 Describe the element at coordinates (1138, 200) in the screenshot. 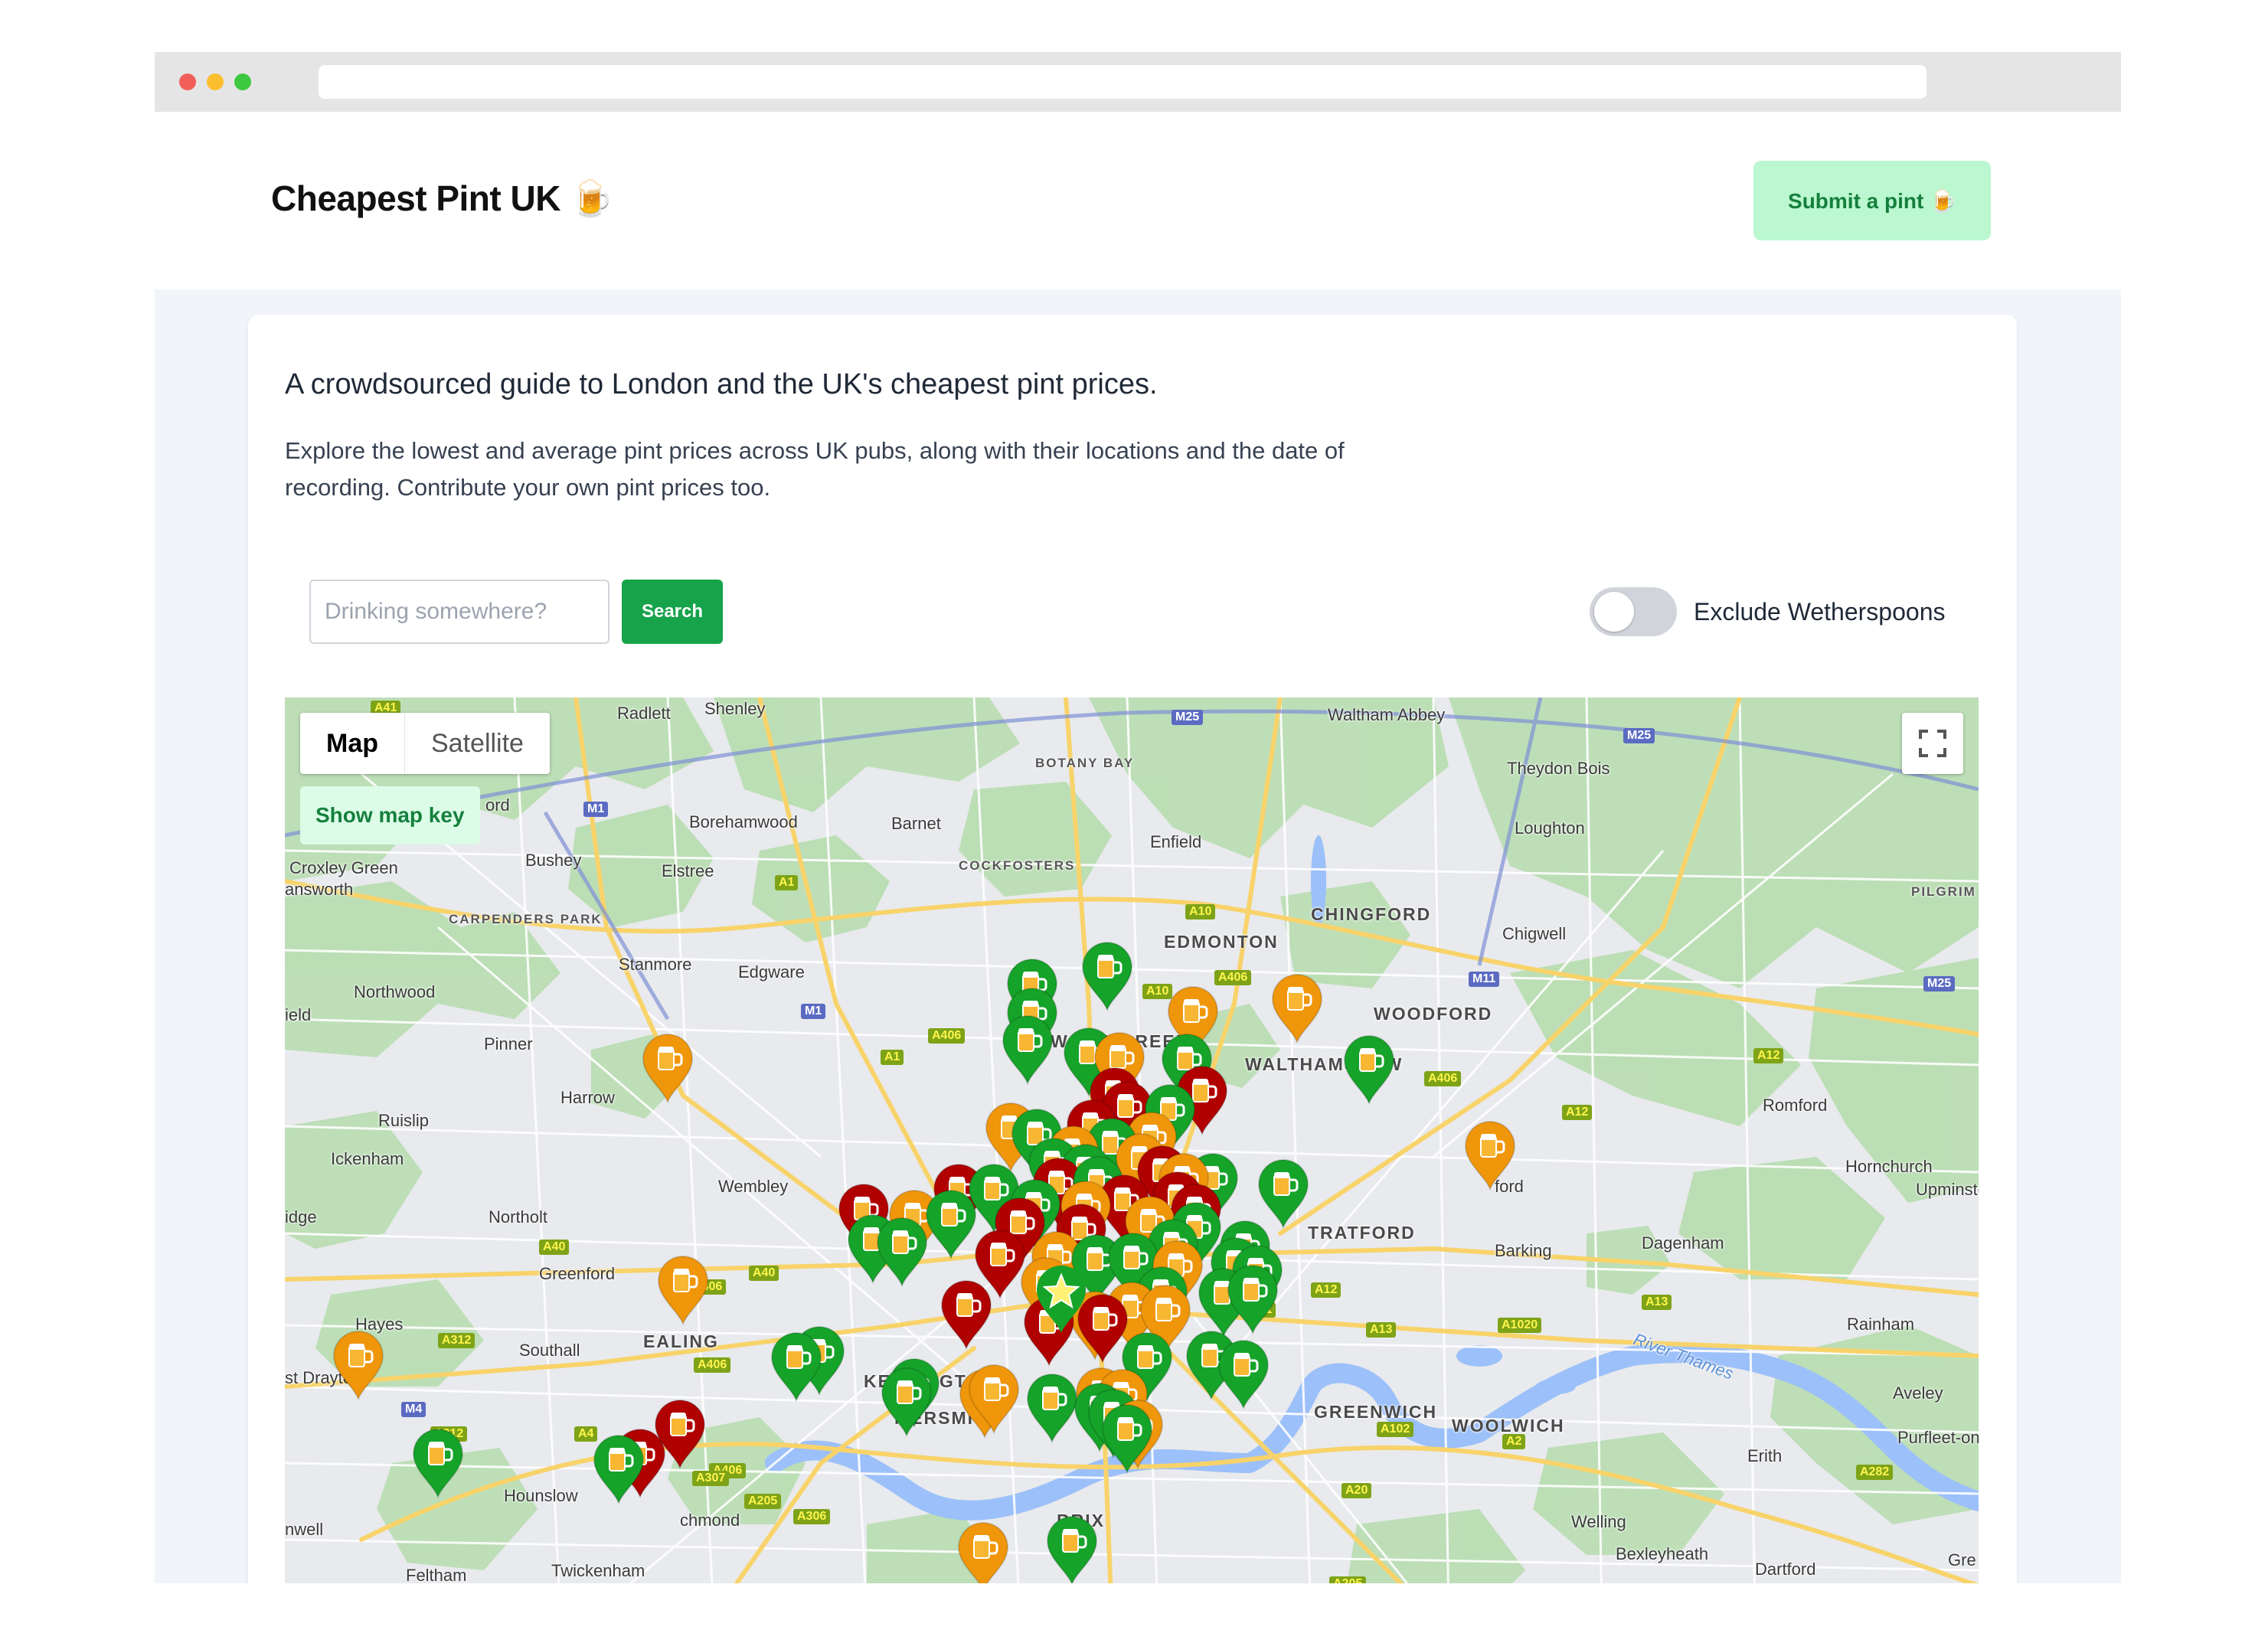

I see `site-header: Cheapest Pint UK 🍺 Submit a pint 🍺` at that location.